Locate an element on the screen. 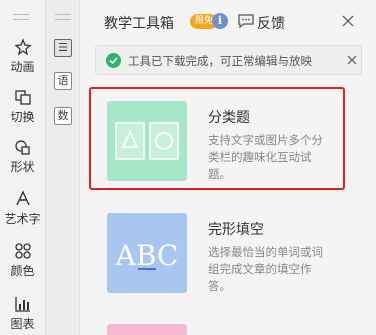 The height and width of the screenshot is (335, 376). animation-star-icon is located at coordinates (22, 47).